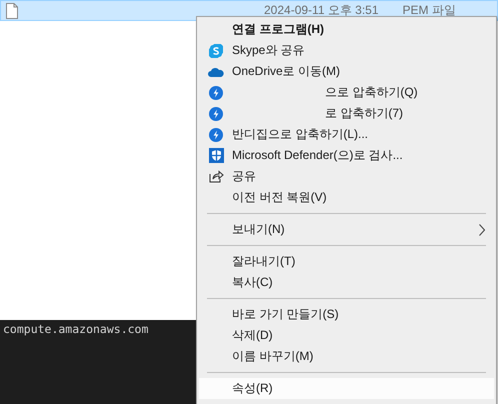 This screenshot has height=404, width=498. I want to click on cloud-icon, so click(216, 71).